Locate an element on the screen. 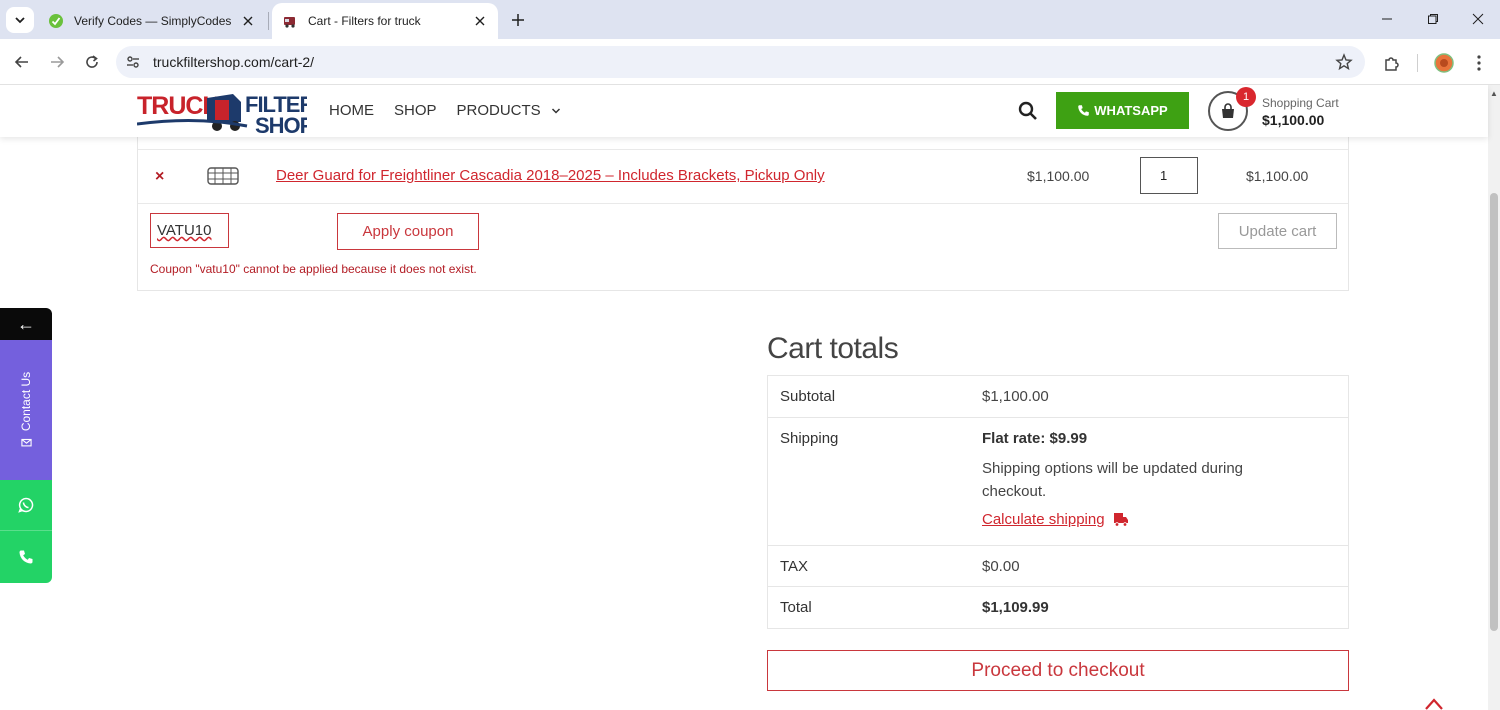 This screenshot has height=710, width=1500. tab-title: Cart - Filters for truck is located at coordinates (364, 21).